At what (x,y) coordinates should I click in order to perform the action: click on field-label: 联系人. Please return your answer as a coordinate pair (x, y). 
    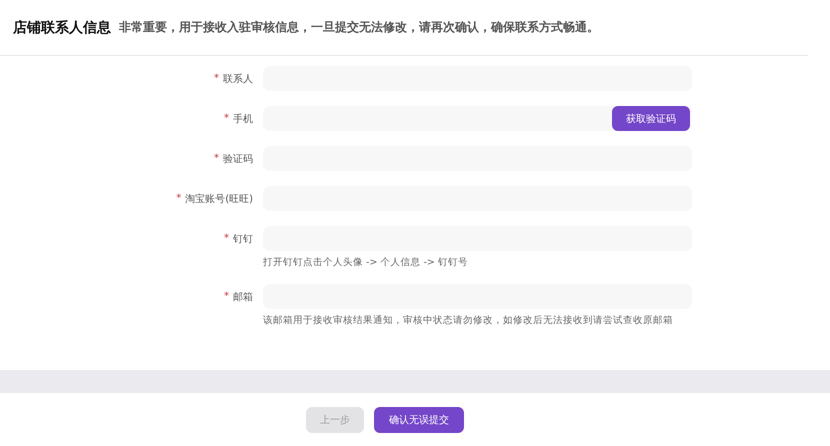
    Looking at the image, I should click on (238, 79).